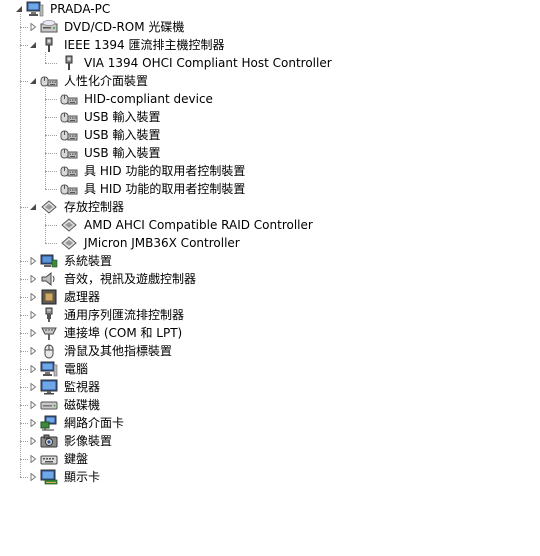 The image size is (540, 556). What do you see at coordinates (76, 369) in the screenshot?
I see `tree-item-label: 電腦` at bounding box center [76, 369].